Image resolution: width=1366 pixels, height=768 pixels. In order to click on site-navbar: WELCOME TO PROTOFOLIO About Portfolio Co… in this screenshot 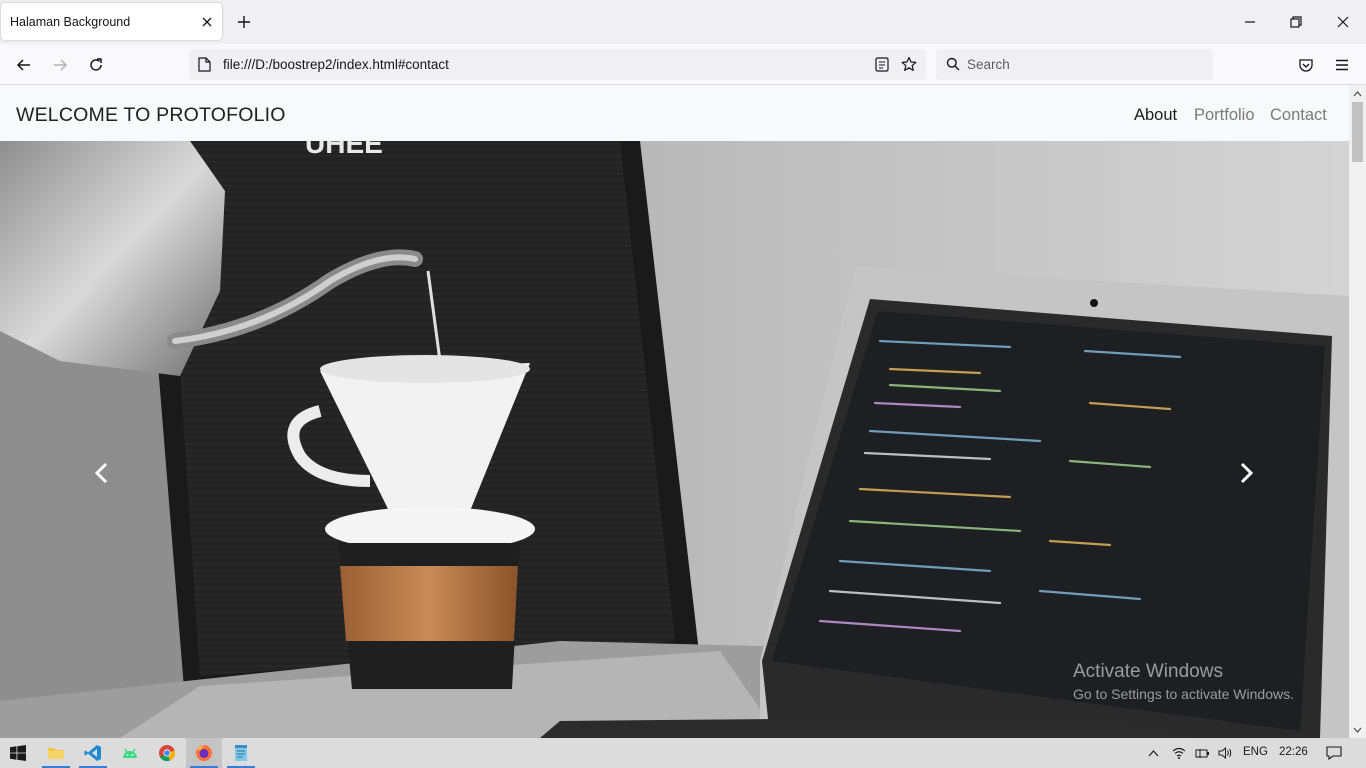, I will do `click(674, 113)`.